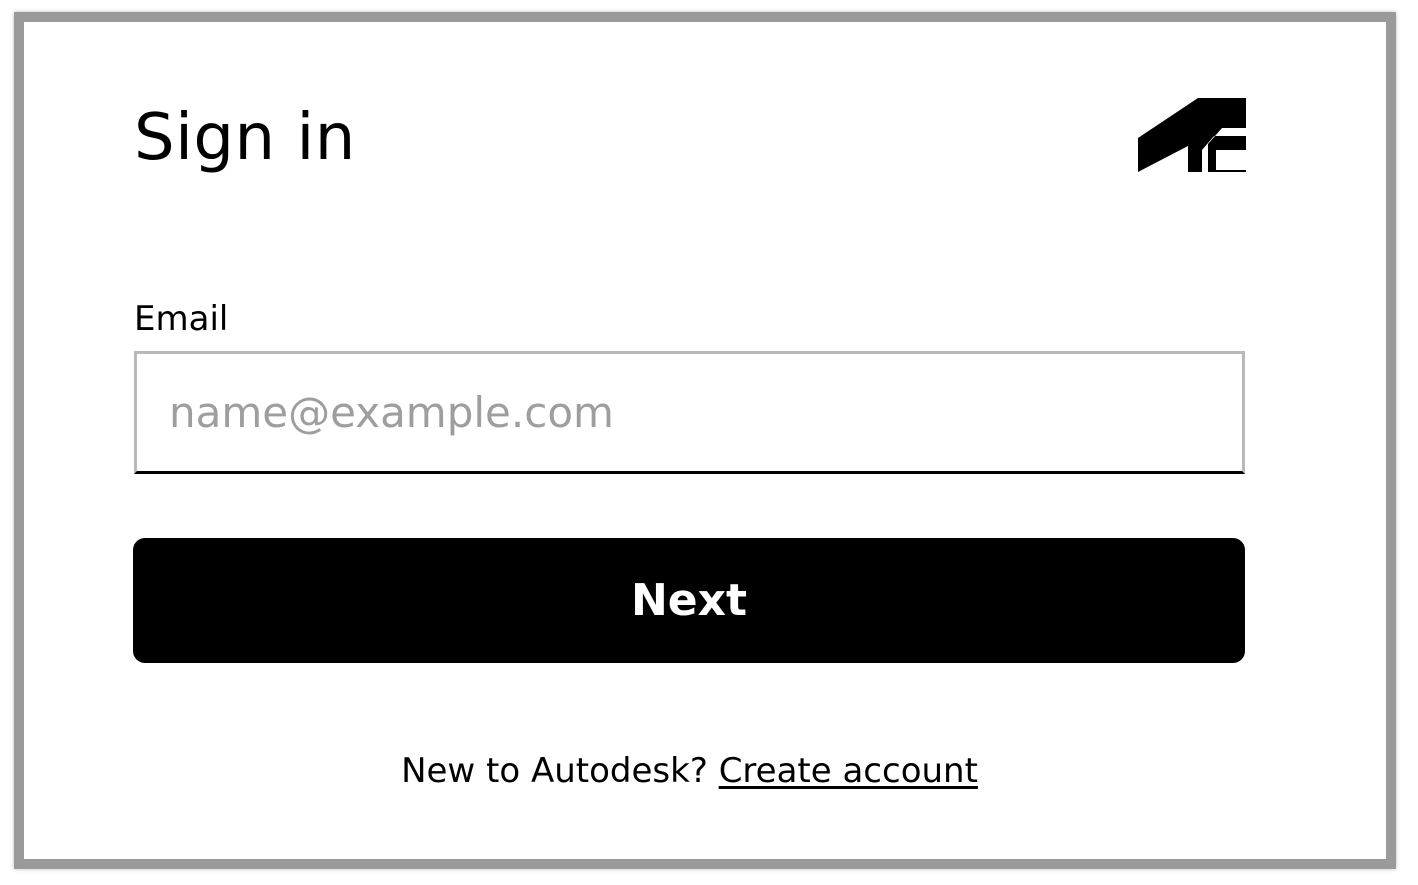 The width and height of the screenshot is (1418, 885). Describe the element at coordinates (689, 600) in the screenshot. I see `next-button: Next` at that location.